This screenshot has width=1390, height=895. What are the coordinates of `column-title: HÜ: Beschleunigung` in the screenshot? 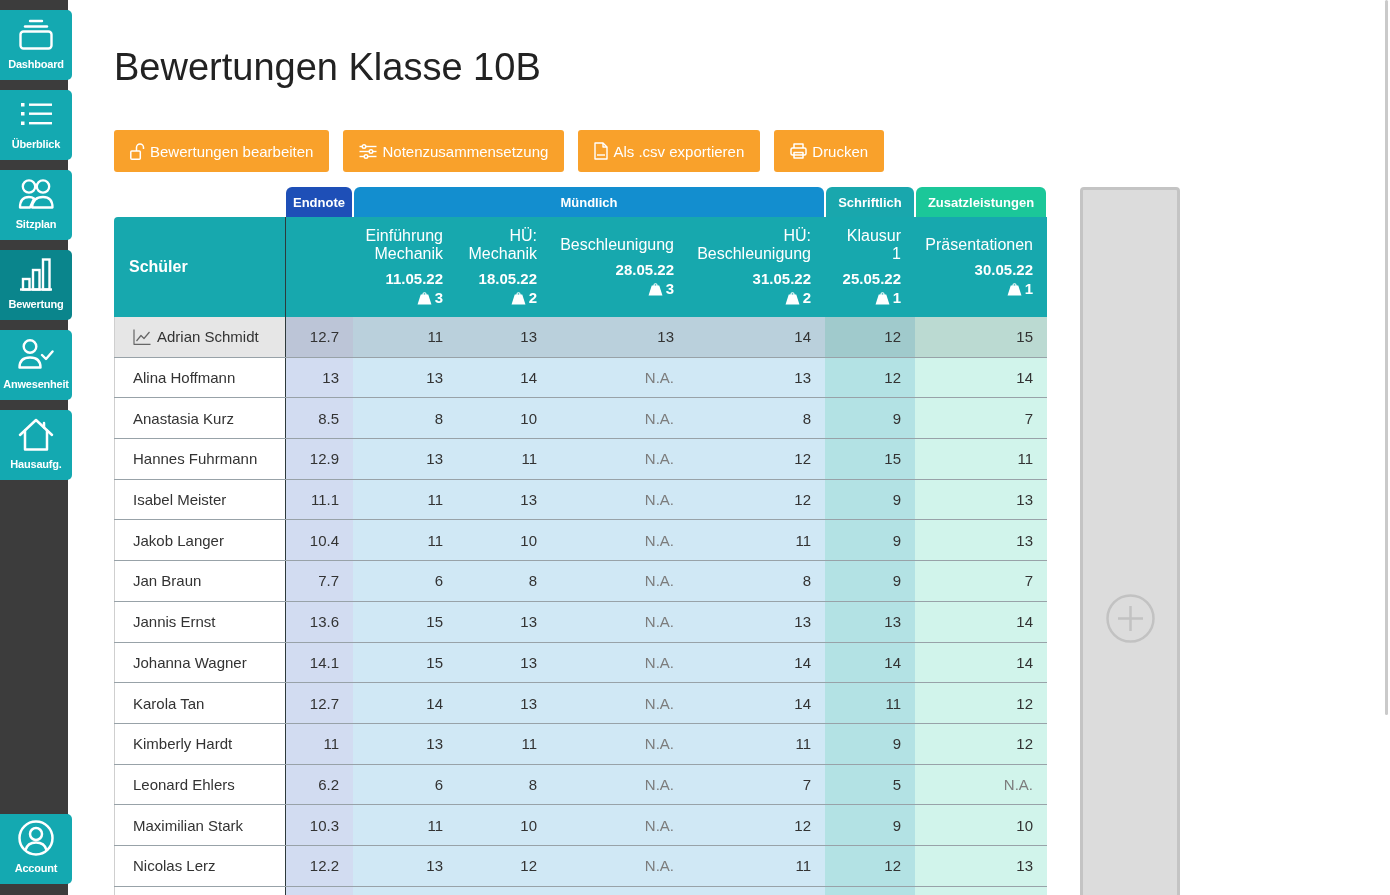 It's located at (754, 245).